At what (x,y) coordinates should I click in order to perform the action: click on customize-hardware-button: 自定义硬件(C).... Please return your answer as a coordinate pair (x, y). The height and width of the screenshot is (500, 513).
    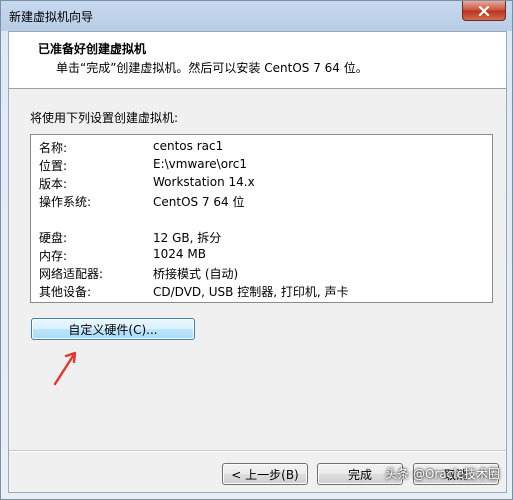
    Looking at the image, I should click on (113, 329).